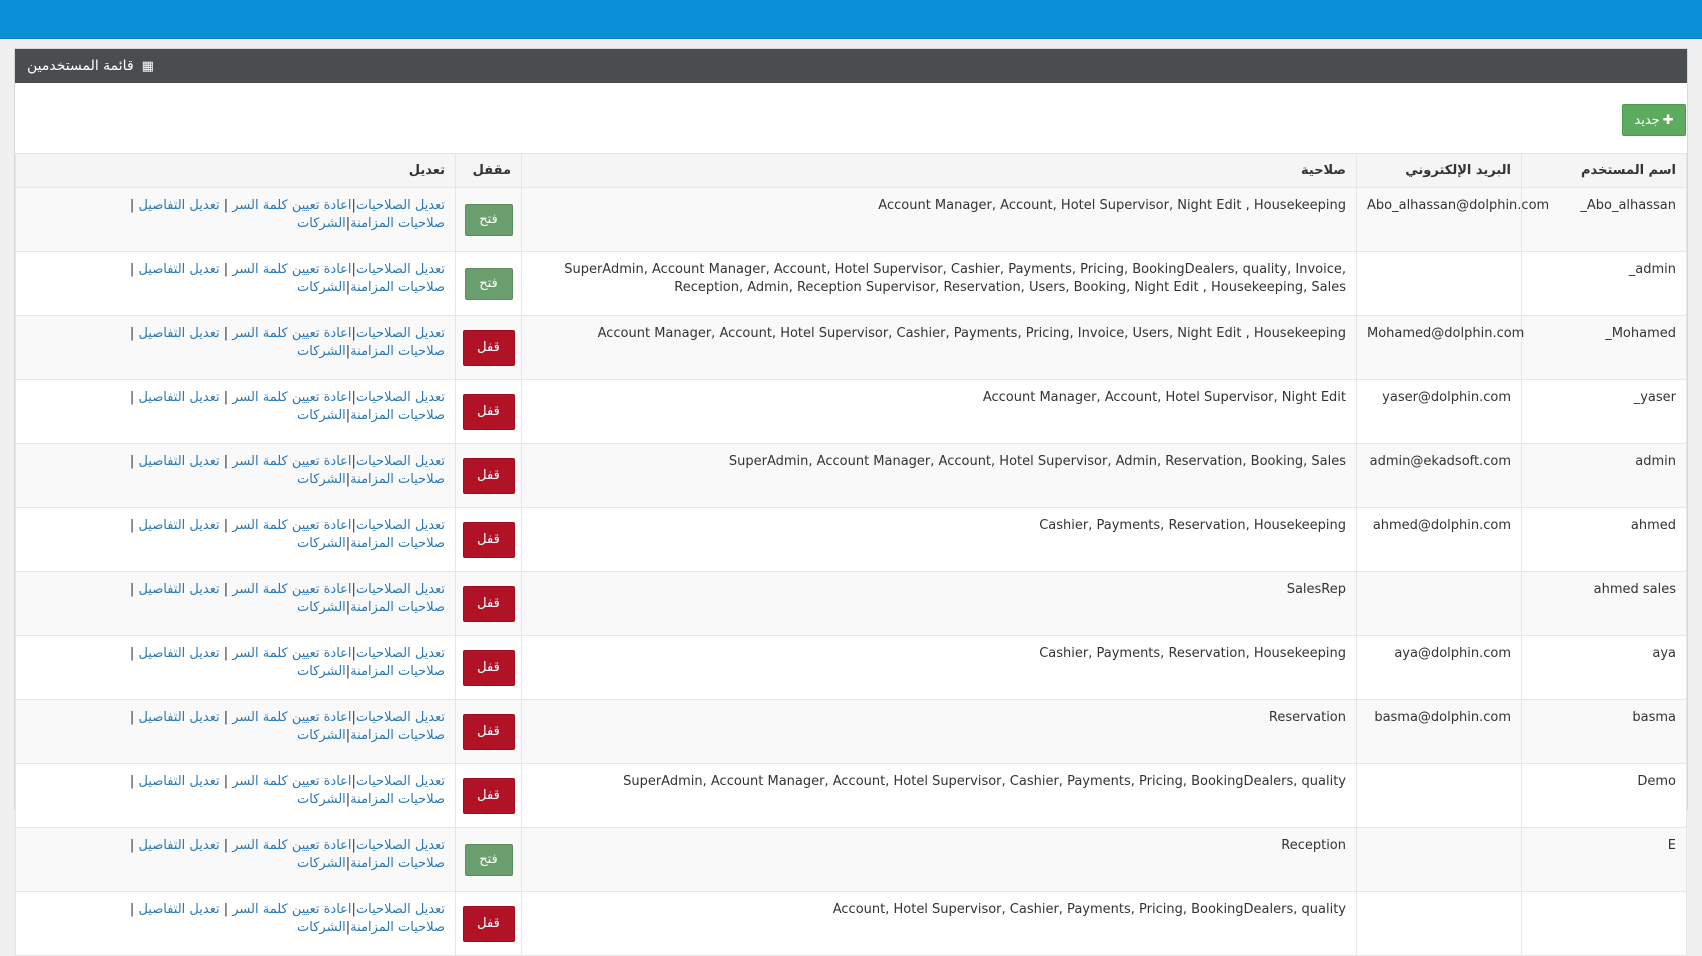 The image size is (1702, 956). What do you see at coordinates (488, 170) in the screenshot?
I see `header-locked: مقفل` at bounding box center [488, 170].